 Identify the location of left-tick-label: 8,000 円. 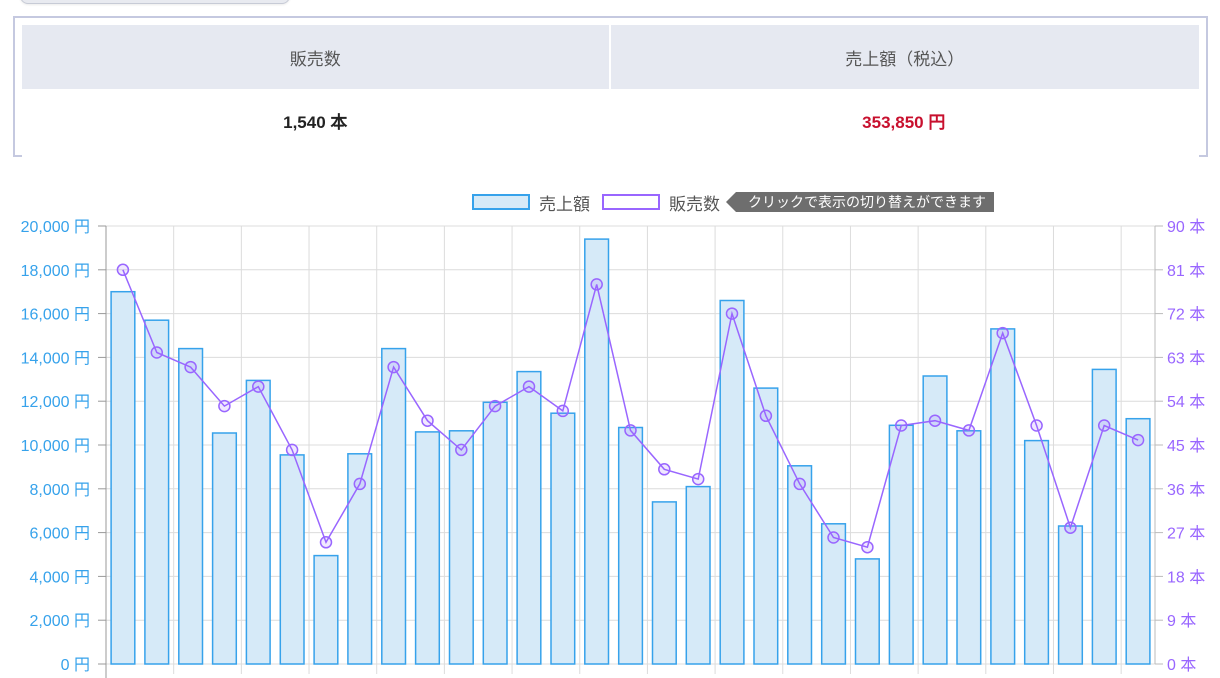
(60, 490).